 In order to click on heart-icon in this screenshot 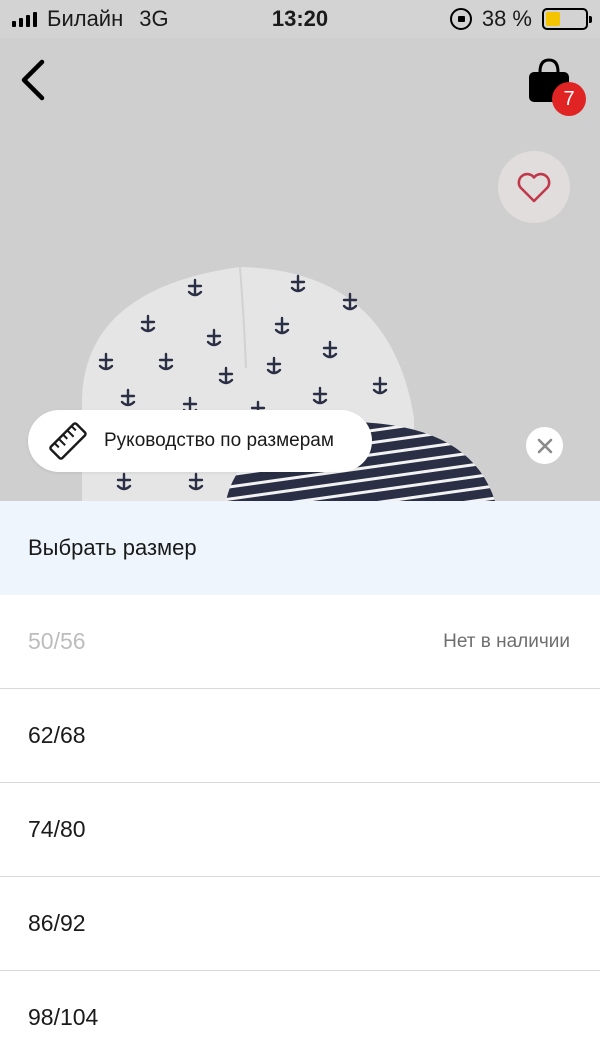, I will do `click(534, 187)`.